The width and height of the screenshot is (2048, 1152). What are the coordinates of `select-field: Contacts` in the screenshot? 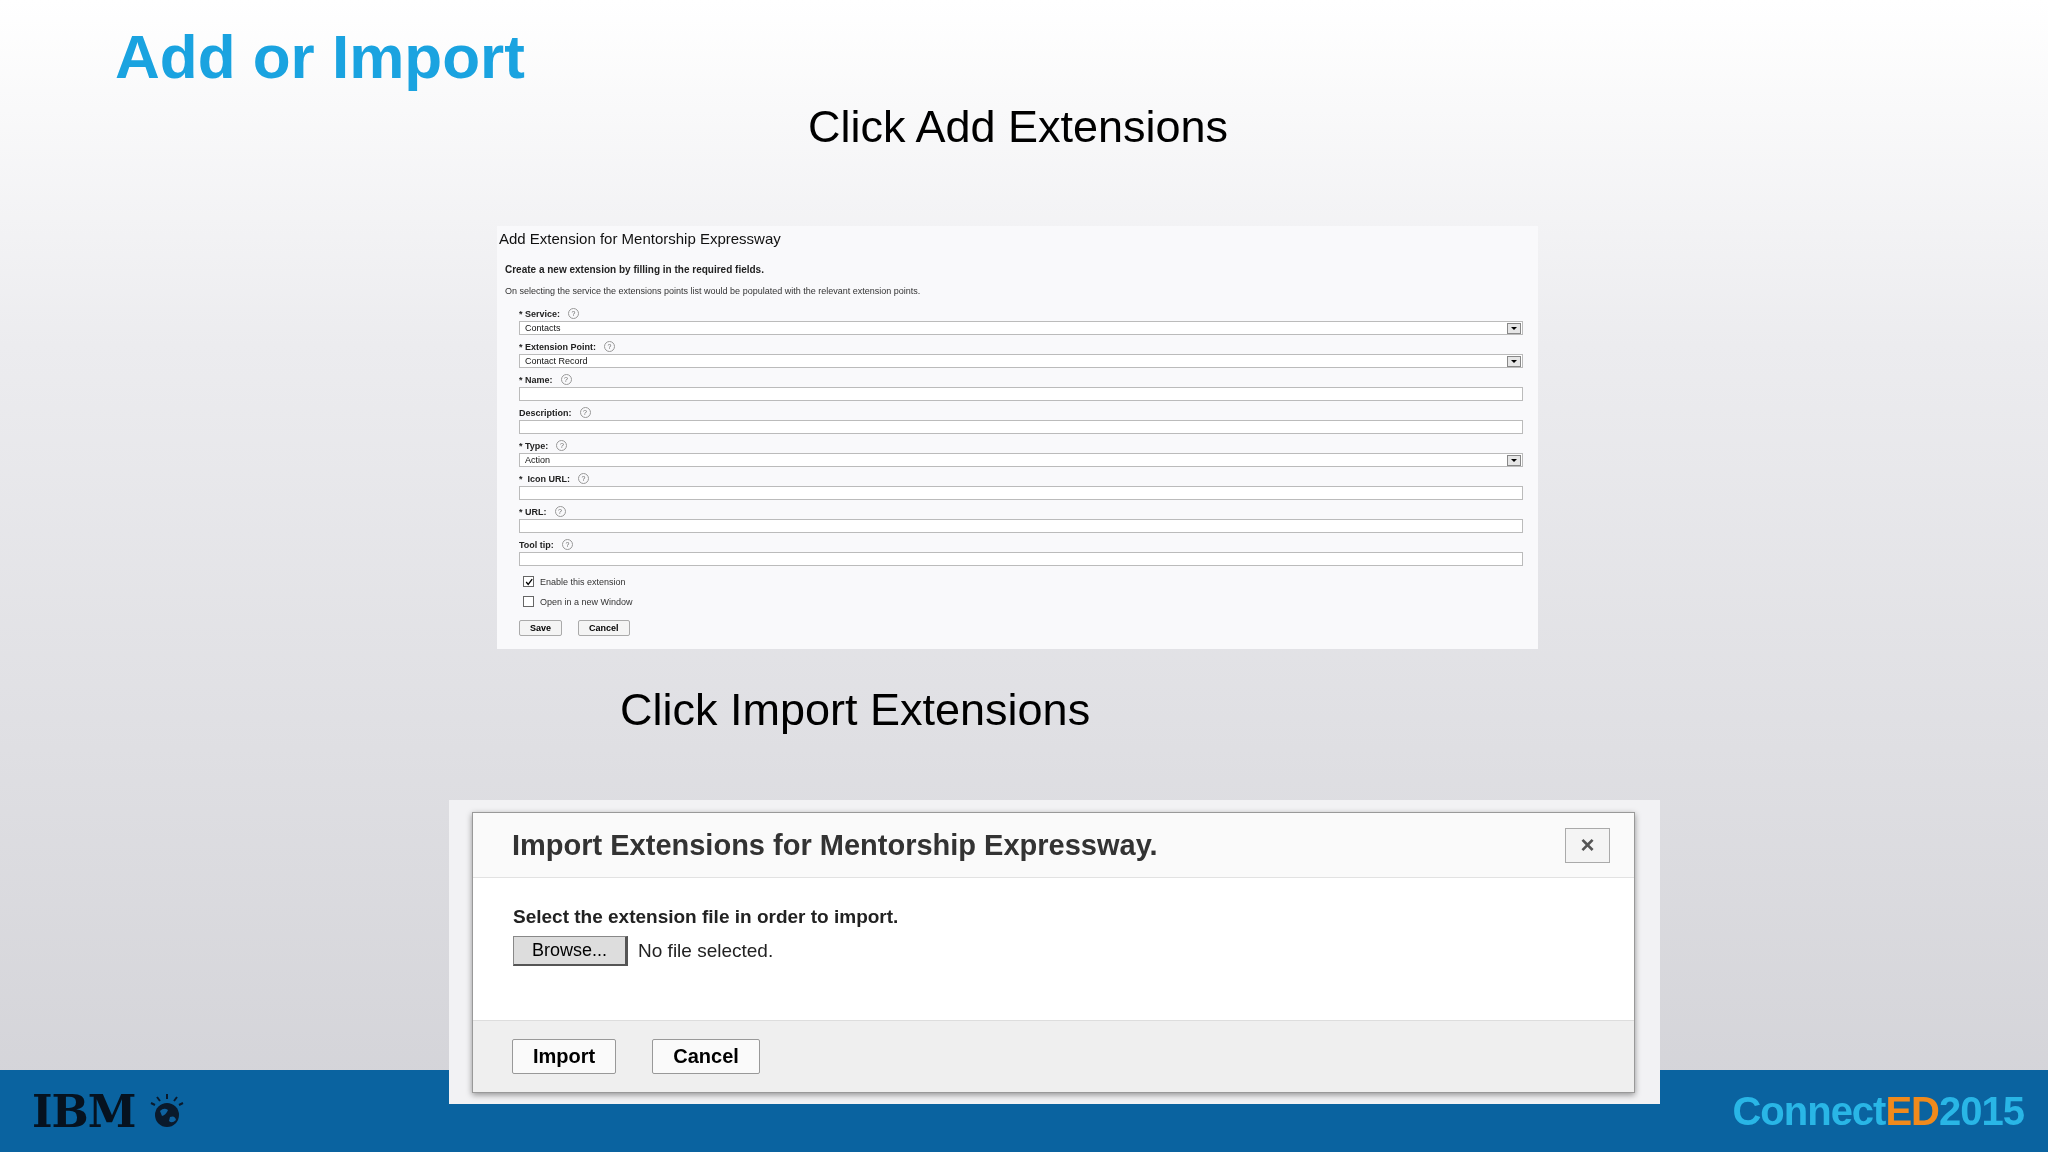 It's located at (1021, 328).